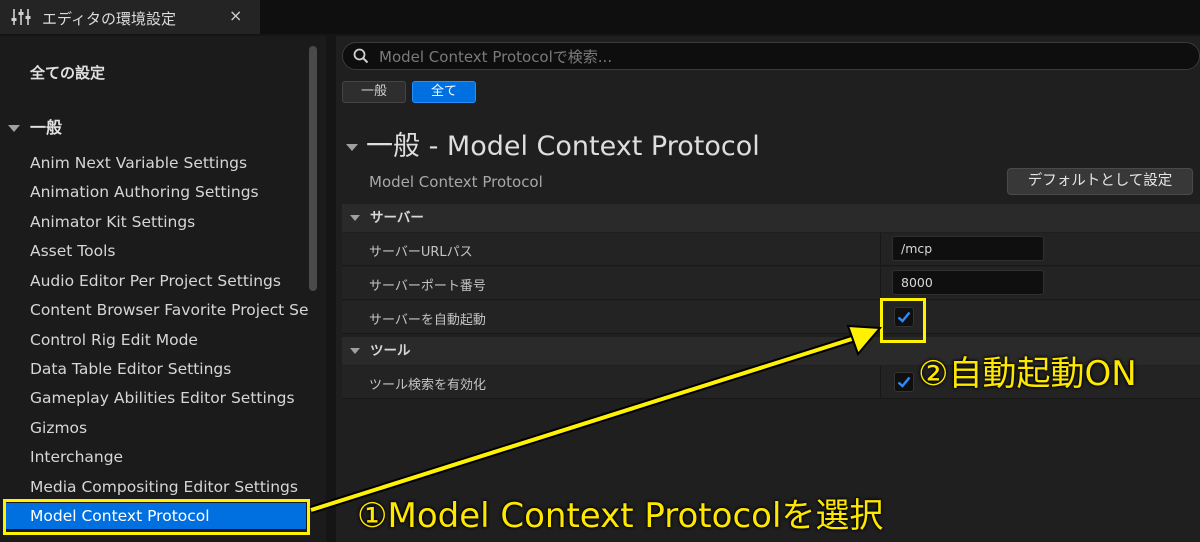 The width and height of the screenshot is (1200, 542). What do you see at coordinates (374, 92) in the screenshot?
I see `filter-general-button: 一般` at bounding box center [374, 92].